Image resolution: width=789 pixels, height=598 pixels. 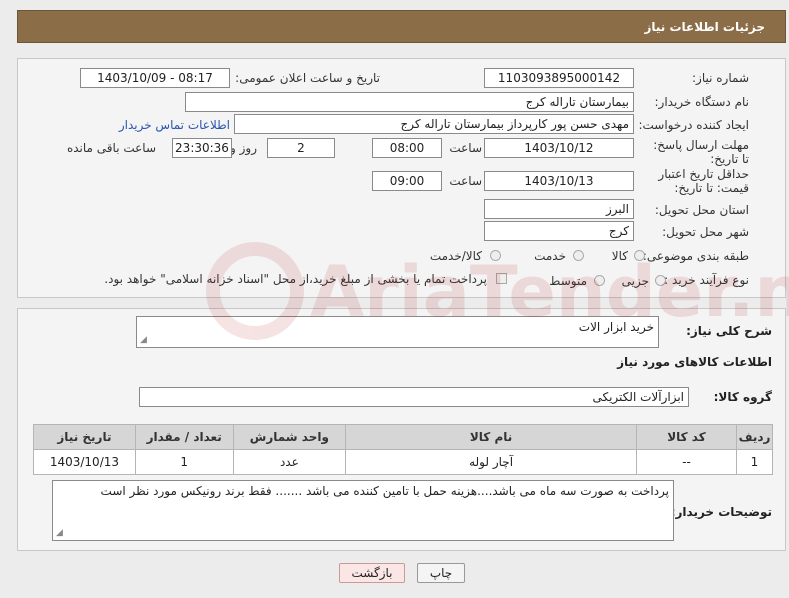 I want to click on cell-need-date: 1403/10/13, so click(x=84, y=462).